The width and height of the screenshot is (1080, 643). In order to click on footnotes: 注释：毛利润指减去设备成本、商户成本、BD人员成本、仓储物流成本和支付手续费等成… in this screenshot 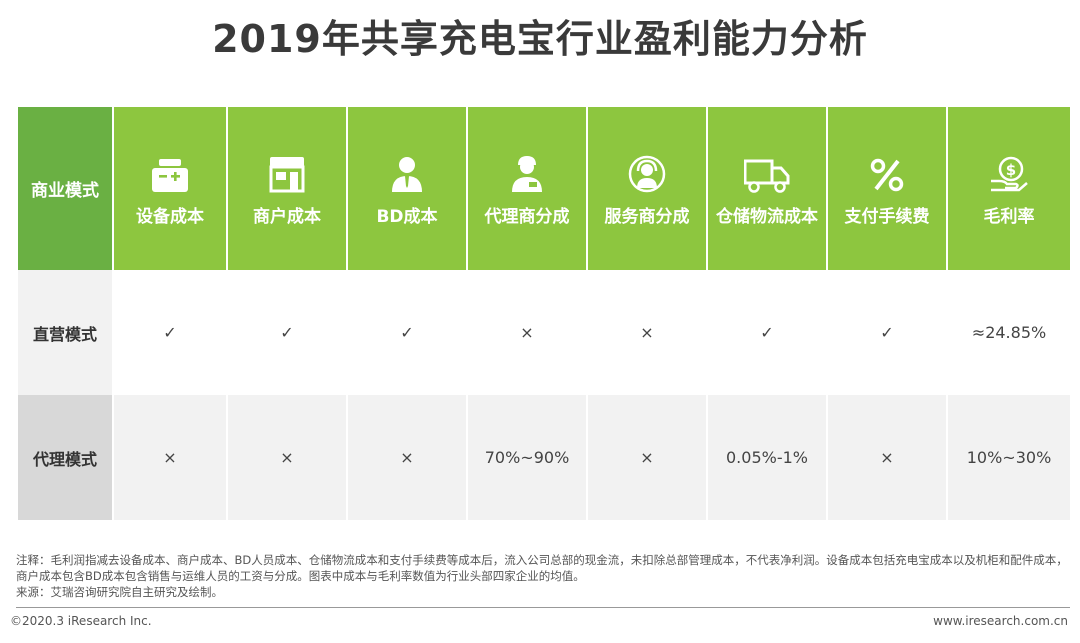, I will do `click(543, 576)`.